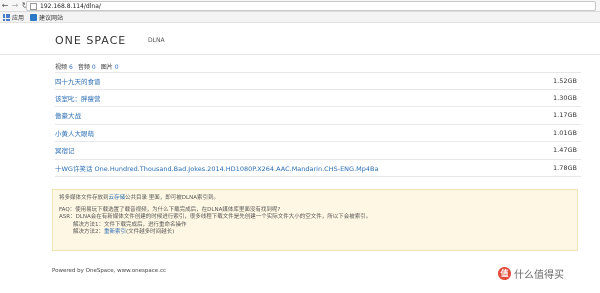  Describe the element at coordinates (565, 97) in the screenshot. I see `file-size: 1.30GB` at that location.